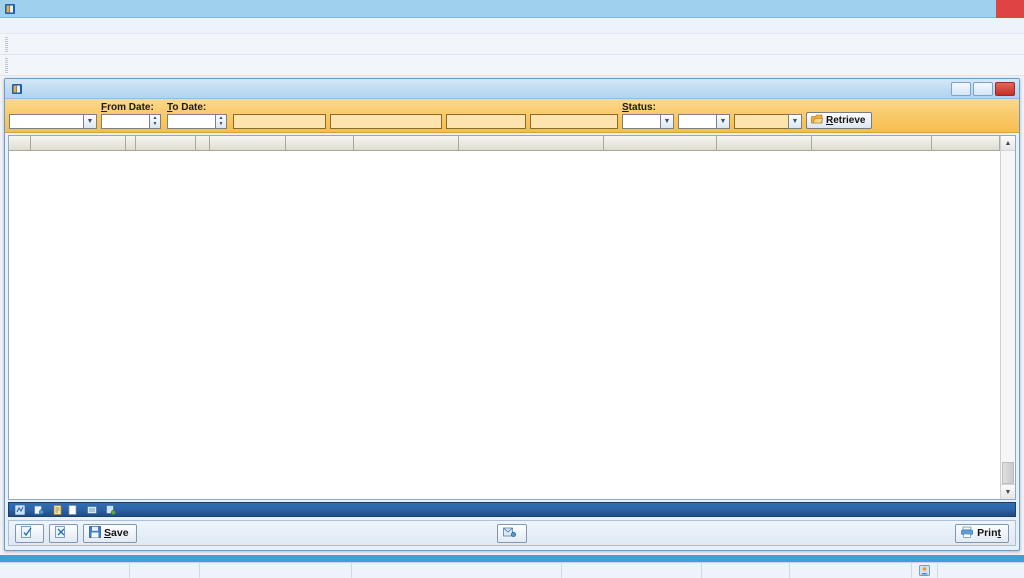 The image size is (1024, 578). I want to click on status-select: ▼, so click(648, 121).